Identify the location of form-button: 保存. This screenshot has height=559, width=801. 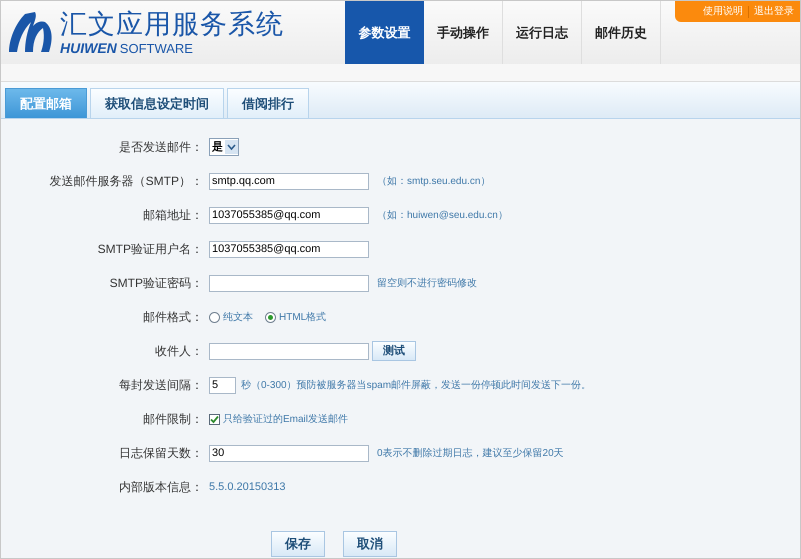
(298, 544).